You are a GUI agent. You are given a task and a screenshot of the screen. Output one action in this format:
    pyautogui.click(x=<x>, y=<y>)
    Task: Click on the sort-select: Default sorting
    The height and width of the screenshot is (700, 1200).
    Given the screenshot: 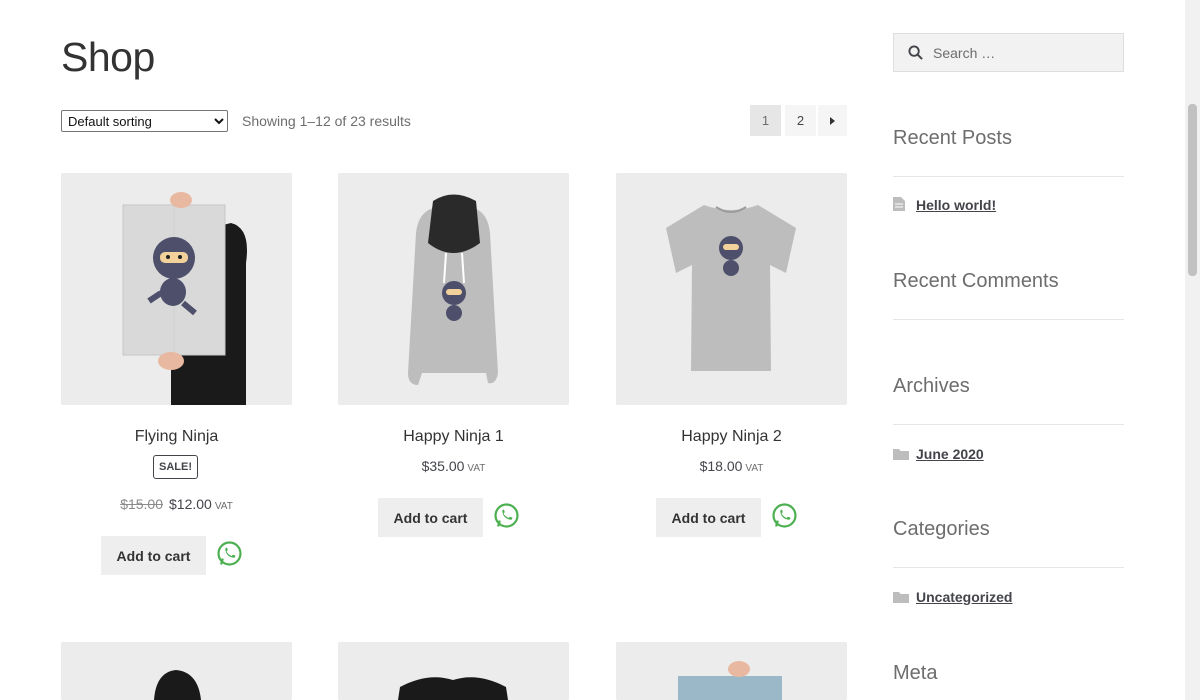 What is the action you would take?
    pyautogui.click(x=144, y=121)
    